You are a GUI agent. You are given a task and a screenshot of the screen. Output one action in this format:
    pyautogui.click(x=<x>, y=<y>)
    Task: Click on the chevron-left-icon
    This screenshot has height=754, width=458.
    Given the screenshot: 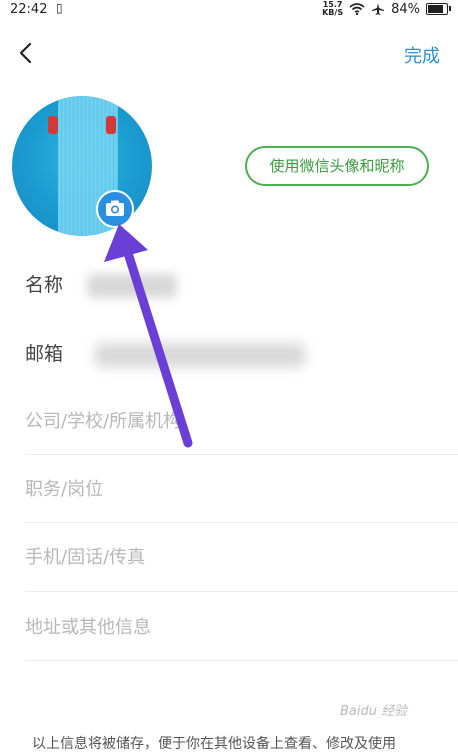 What is the action you would take?
    pyautogui.click(x=25, y=53)
    